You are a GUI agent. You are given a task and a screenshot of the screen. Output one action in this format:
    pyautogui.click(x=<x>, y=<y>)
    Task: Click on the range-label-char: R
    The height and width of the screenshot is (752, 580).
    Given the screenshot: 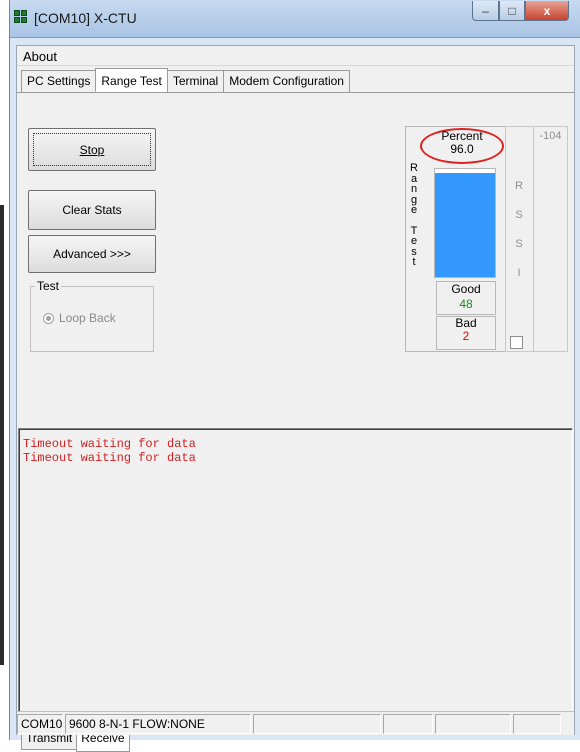 What is the action you would take?
    pyautogui.click(x=414, y=168)
    